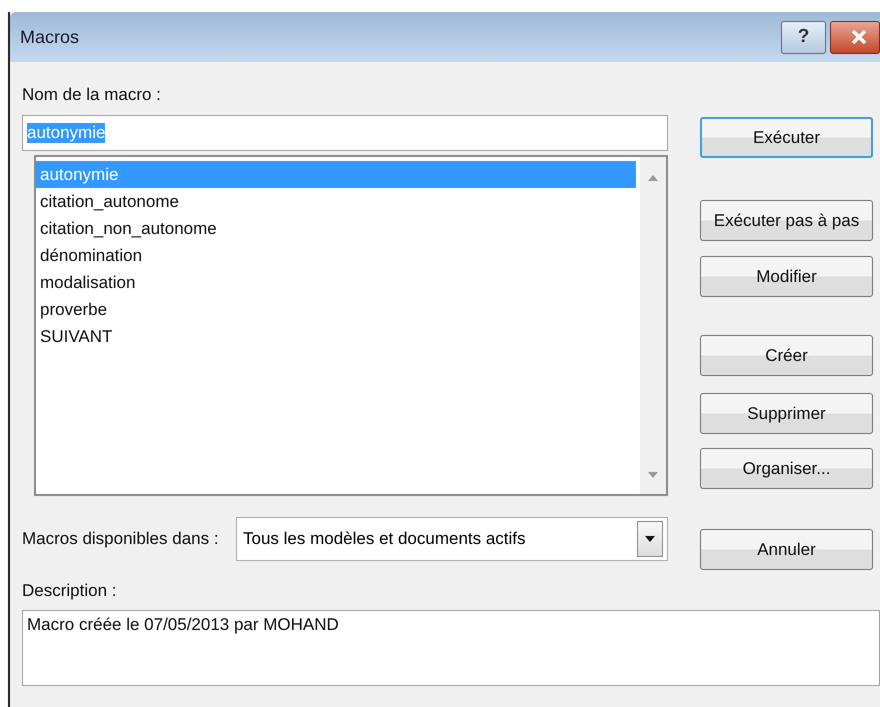 This screenshot has height=707, width=880. What do you see at coordinates (786, 220) in the screenshot?
I see `dialog-button: Exécuter pas à pas` at bounding box center [786, 220].